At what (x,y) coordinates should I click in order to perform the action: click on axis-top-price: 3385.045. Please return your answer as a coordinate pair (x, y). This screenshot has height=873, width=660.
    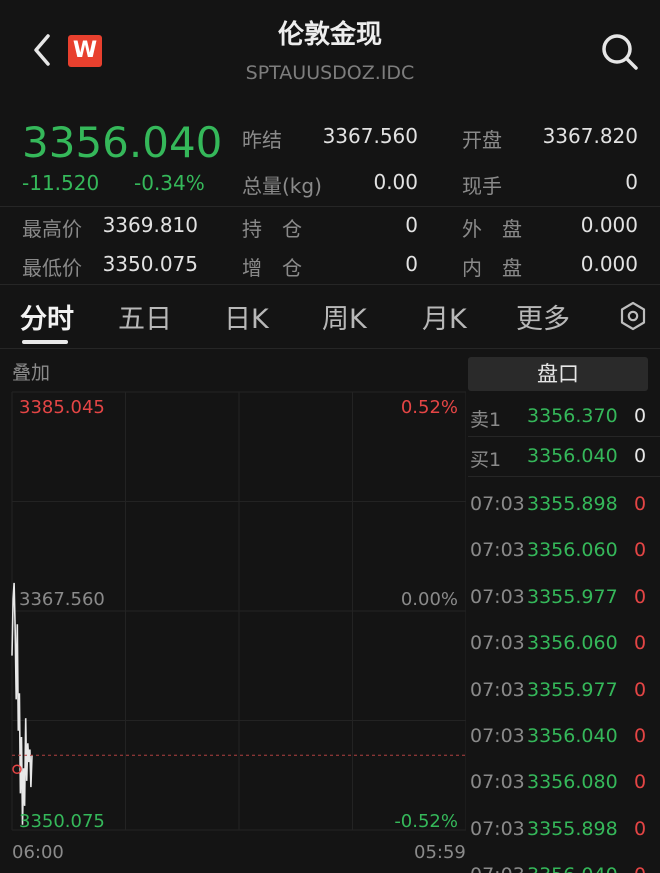
    Looking at the image, I should click on (62, 407).